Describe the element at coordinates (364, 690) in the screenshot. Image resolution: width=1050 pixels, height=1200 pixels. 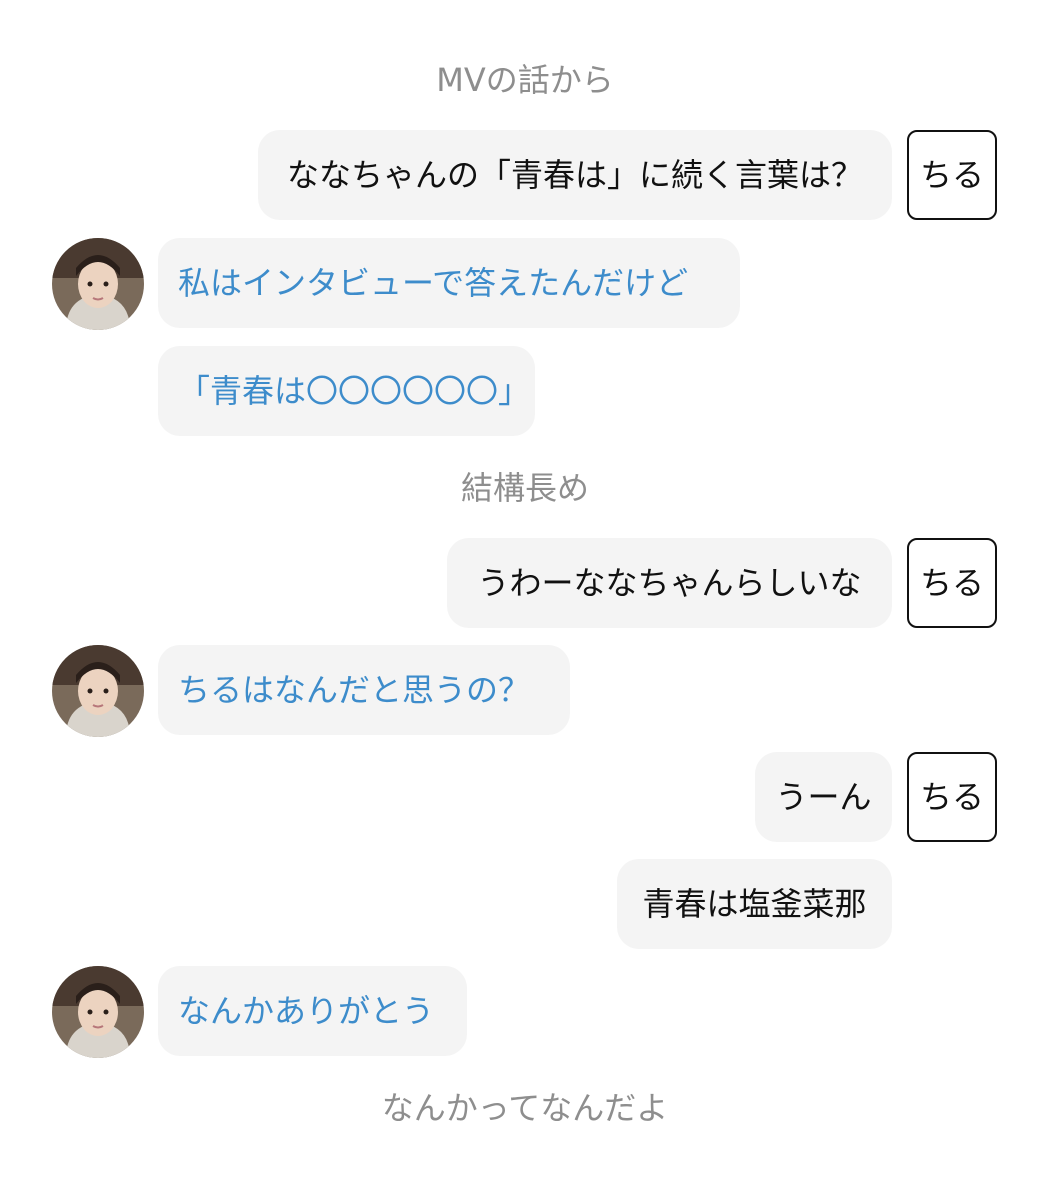
I see `left-message-bubble: ちるはなんだと思うの？` at that location.